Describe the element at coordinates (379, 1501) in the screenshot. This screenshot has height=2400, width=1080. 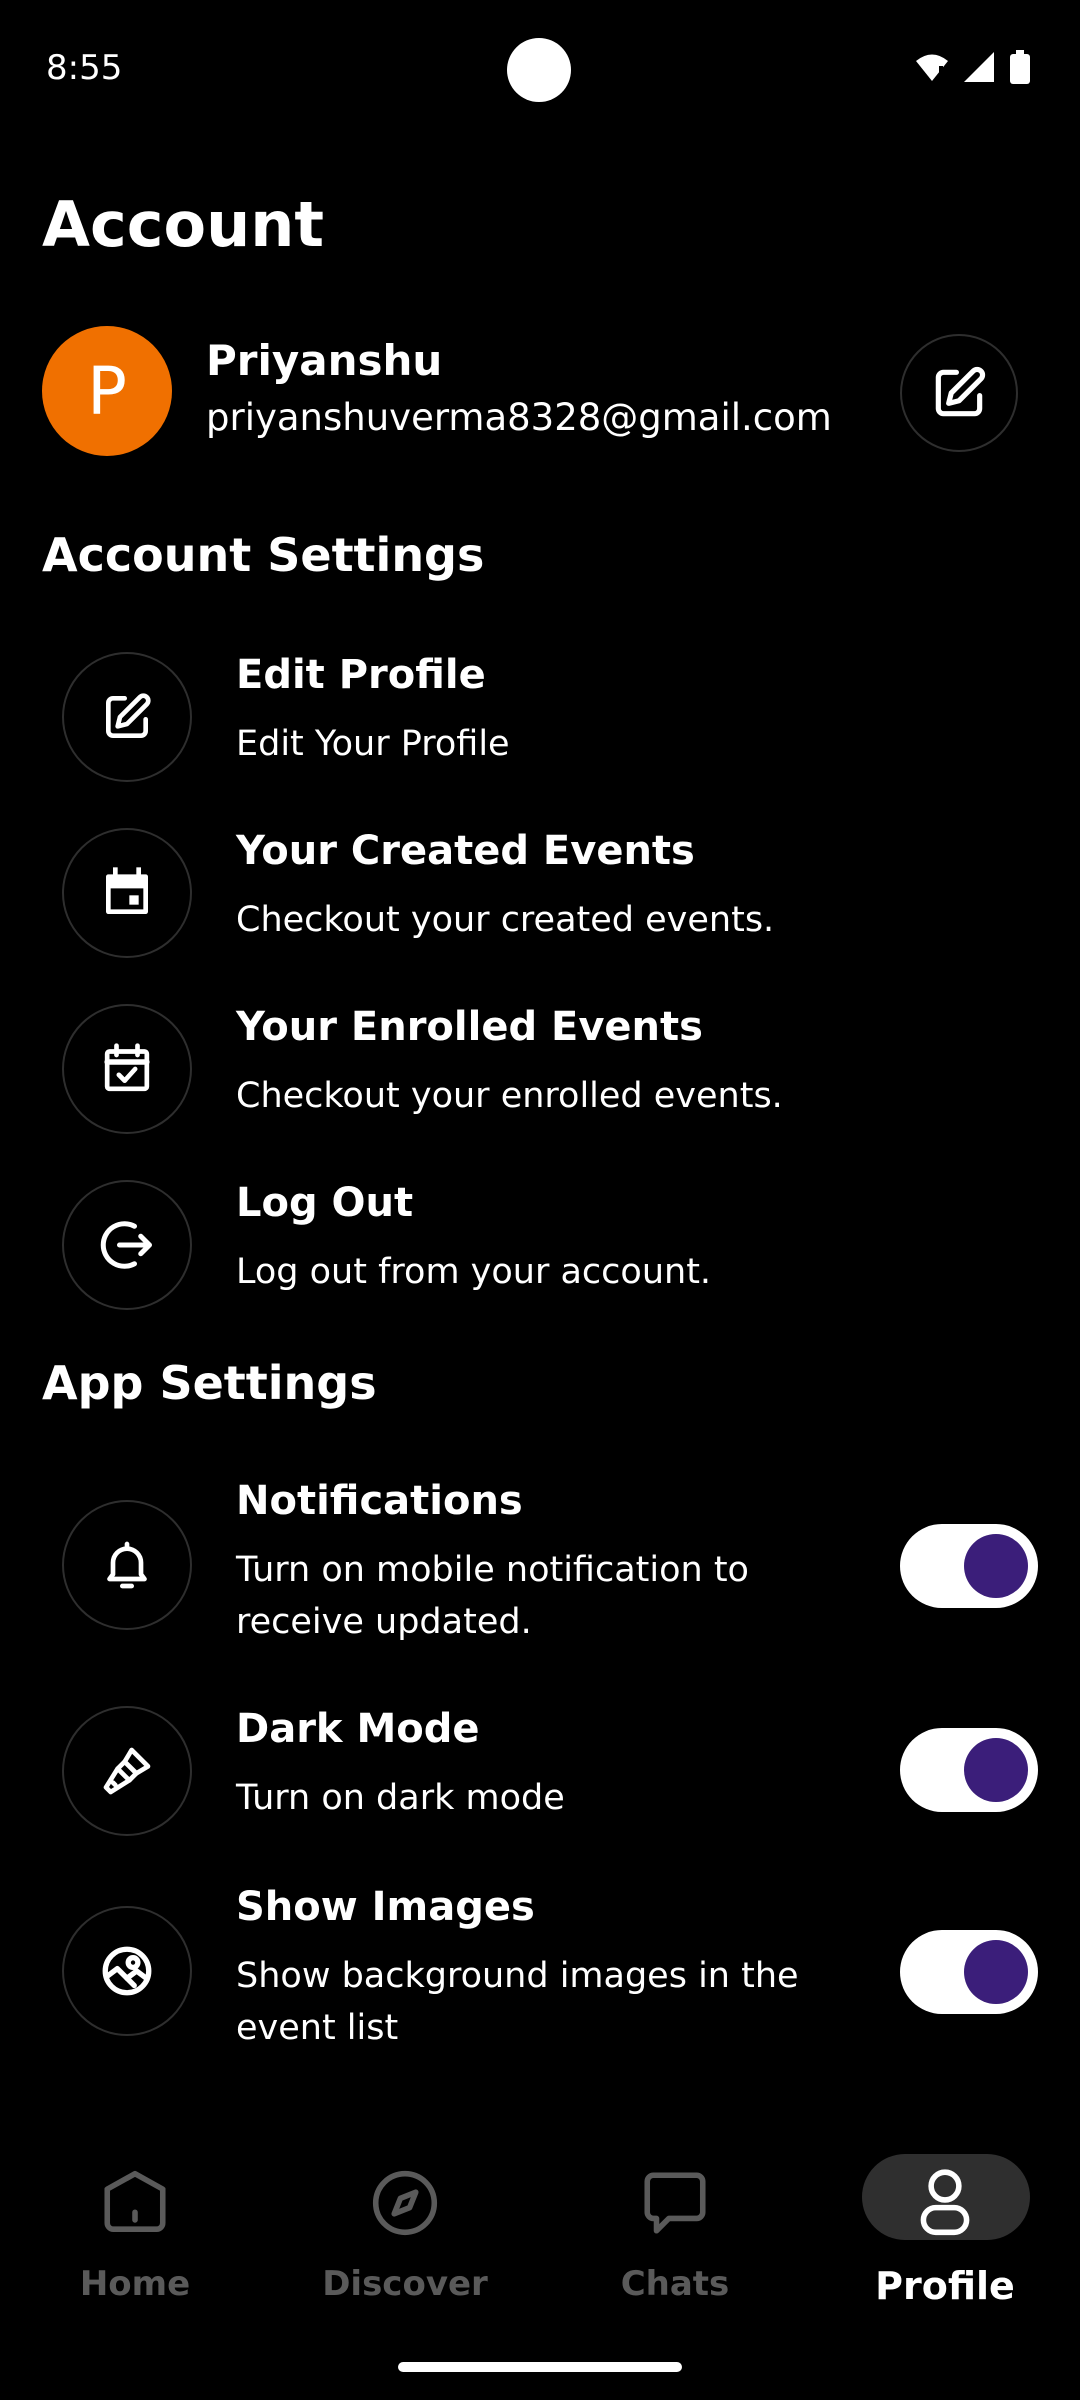
I see `notifications-title: Notifications` at that location.